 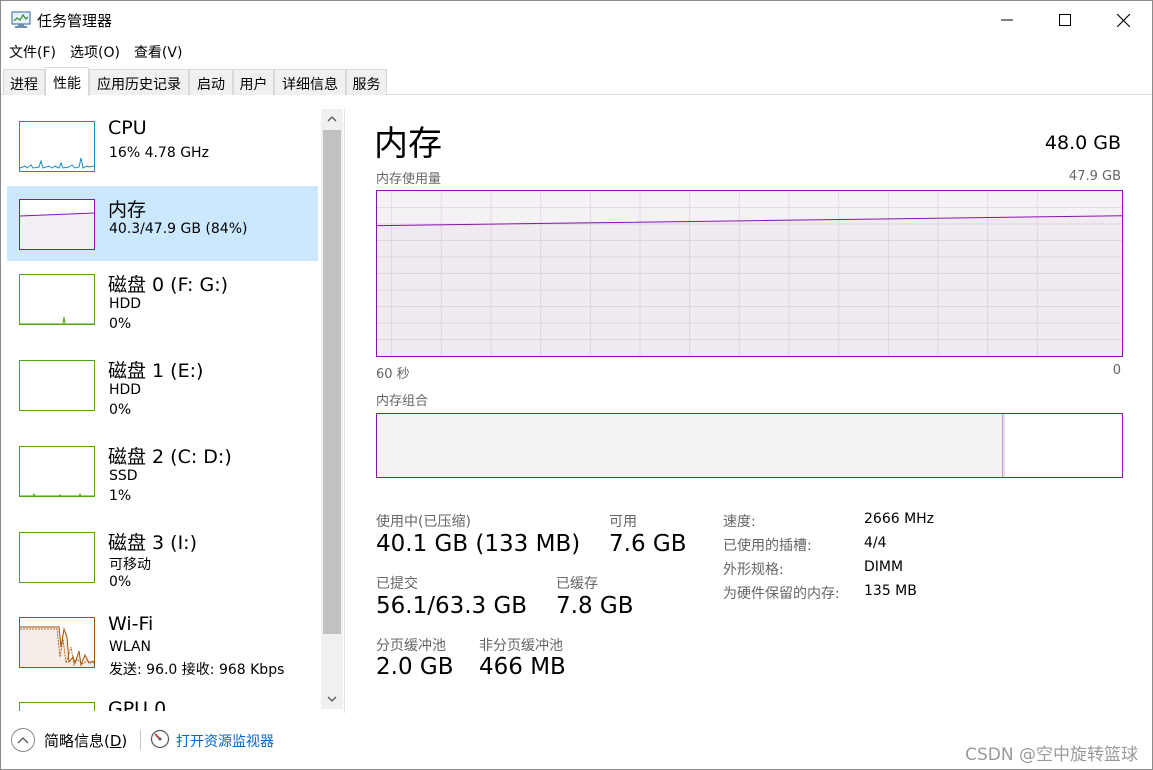 I want to click on footer: 简略信息(D) 打开资源监视器 CSDN @空中旋转篮球, so click(x=576, y=741).